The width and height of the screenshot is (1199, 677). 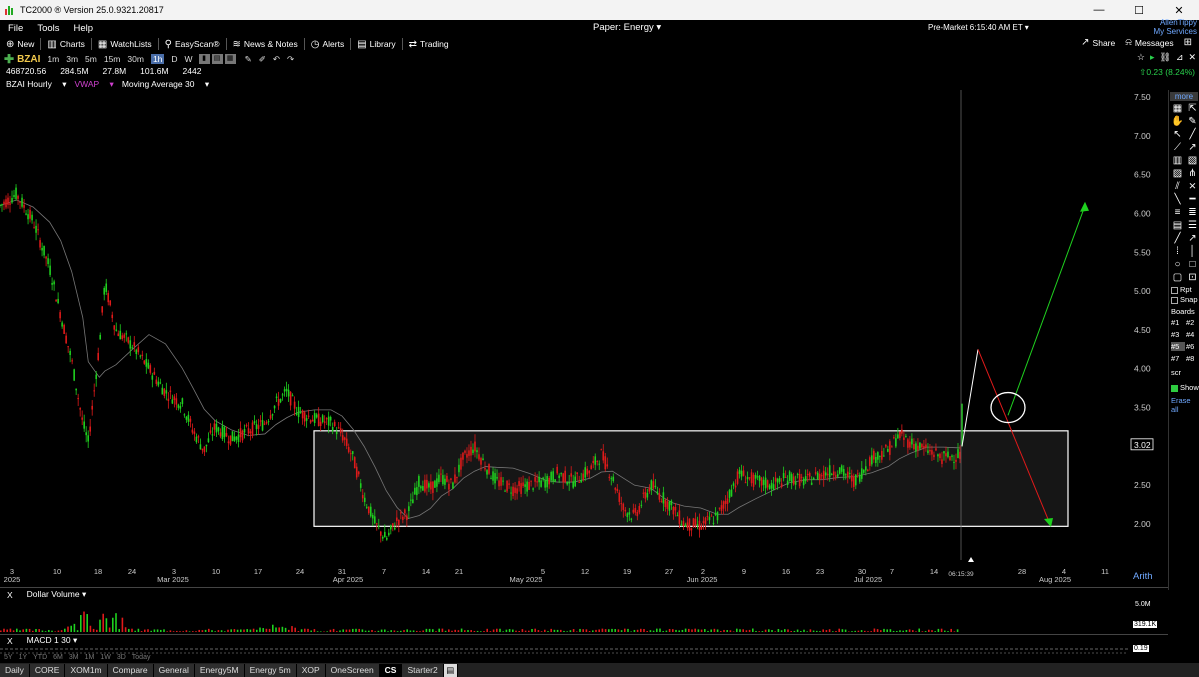 I want to click on user-name: AllenTippy, so click(x=1175, y=22).